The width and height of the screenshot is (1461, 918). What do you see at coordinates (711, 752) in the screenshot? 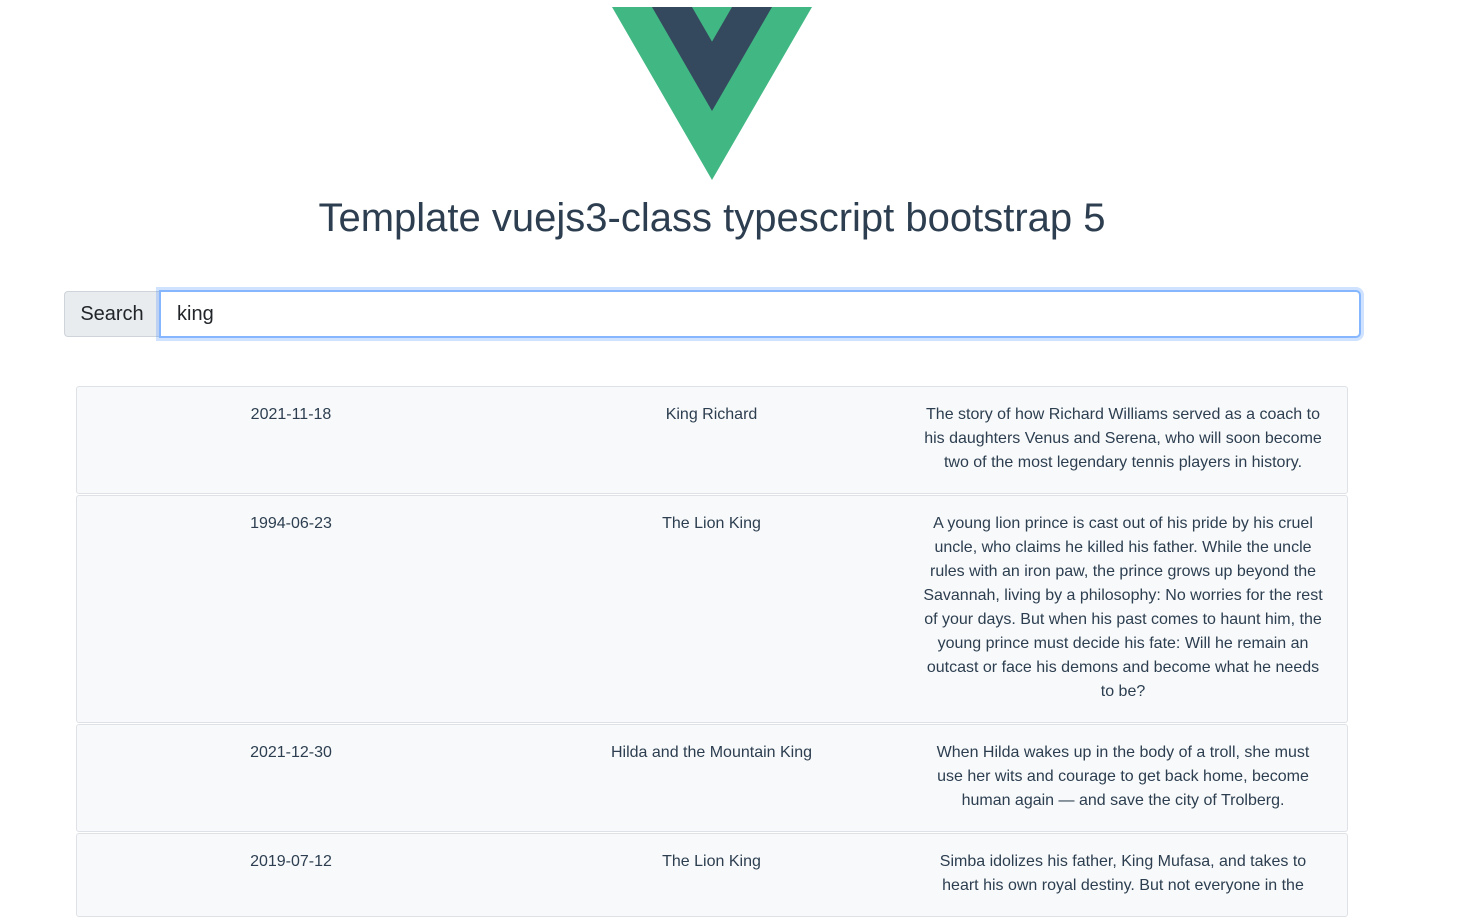
I see `movie-title: Hilda and the Mountain King` at bounding box center [711, 752].